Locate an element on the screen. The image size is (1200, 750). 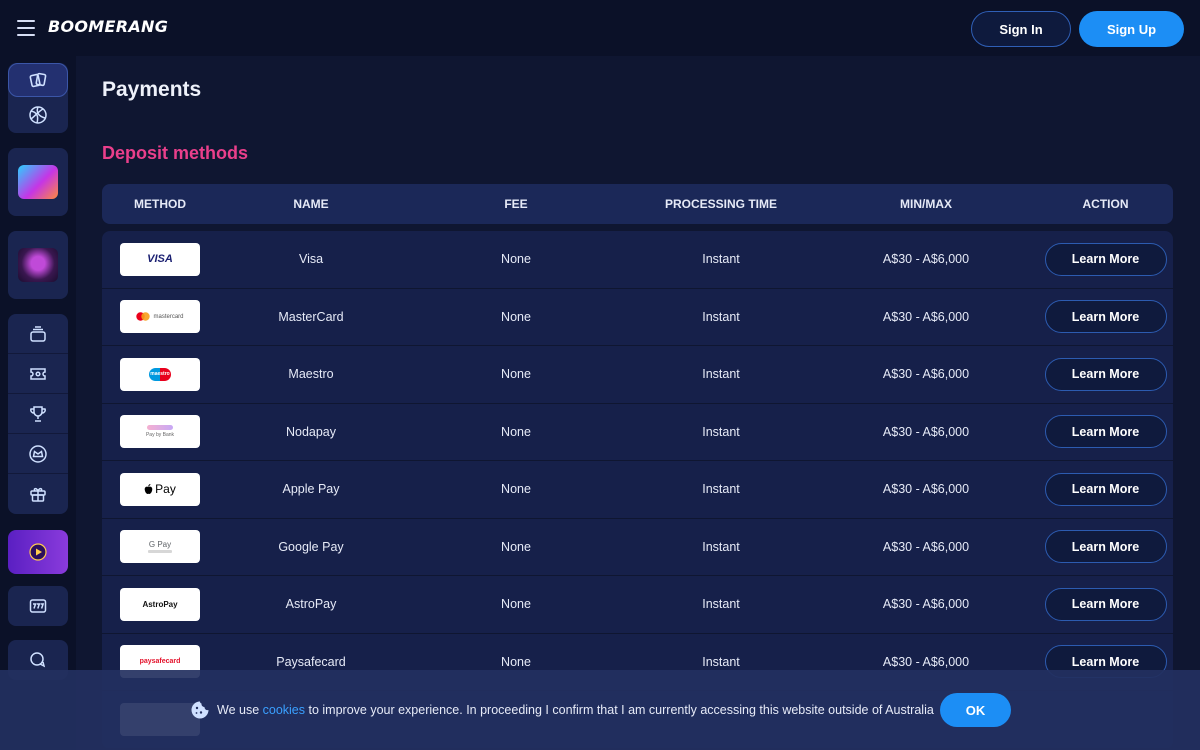
hamburger-menu-icon is located at coordinates (26, 28).